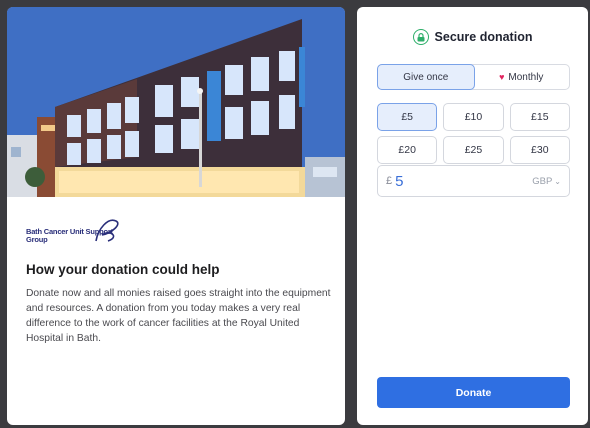 This screenshot has height=428, width=590. I want to click on amount-button-20: £20, so click(407, 150).